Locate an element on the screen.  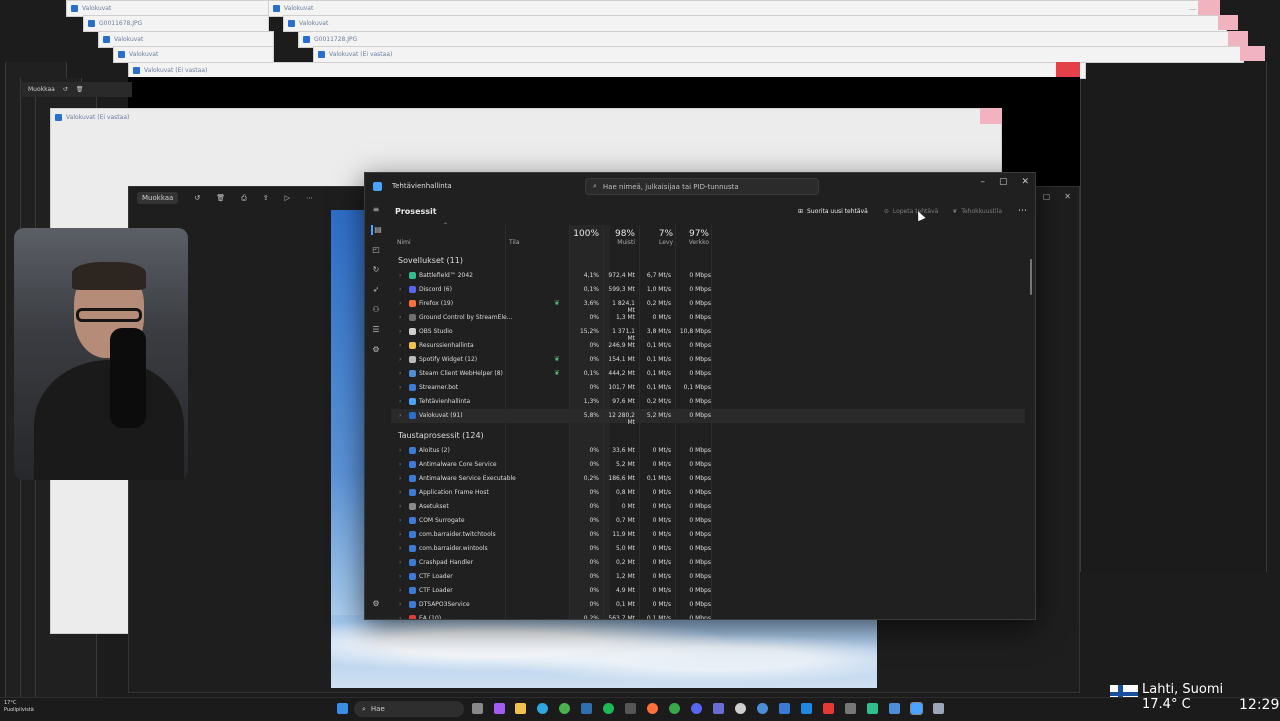
column-disk: Levy is located at coordinates (658, 242).